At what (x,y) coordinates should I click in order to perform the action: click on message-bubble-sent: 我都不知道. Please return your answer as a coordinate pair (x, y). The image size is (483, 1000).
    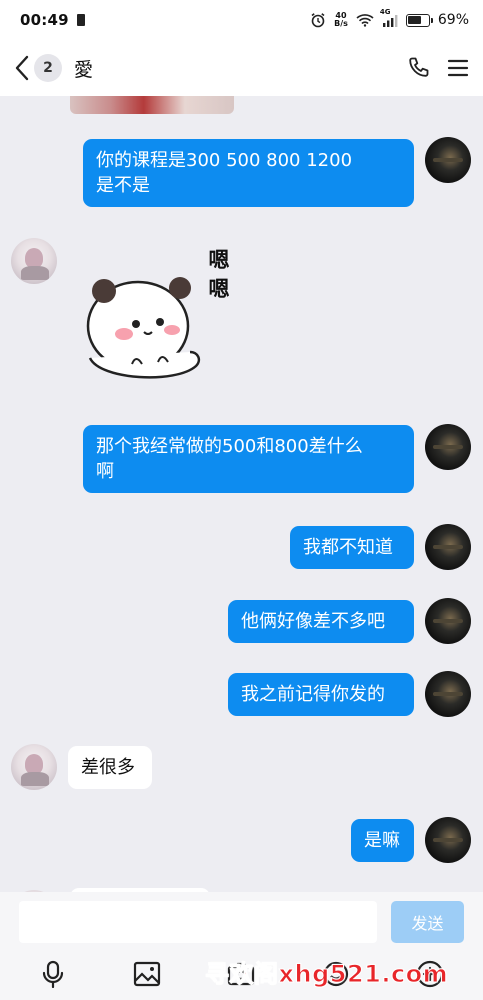
    Looking at the image, I should click on (352, 547).